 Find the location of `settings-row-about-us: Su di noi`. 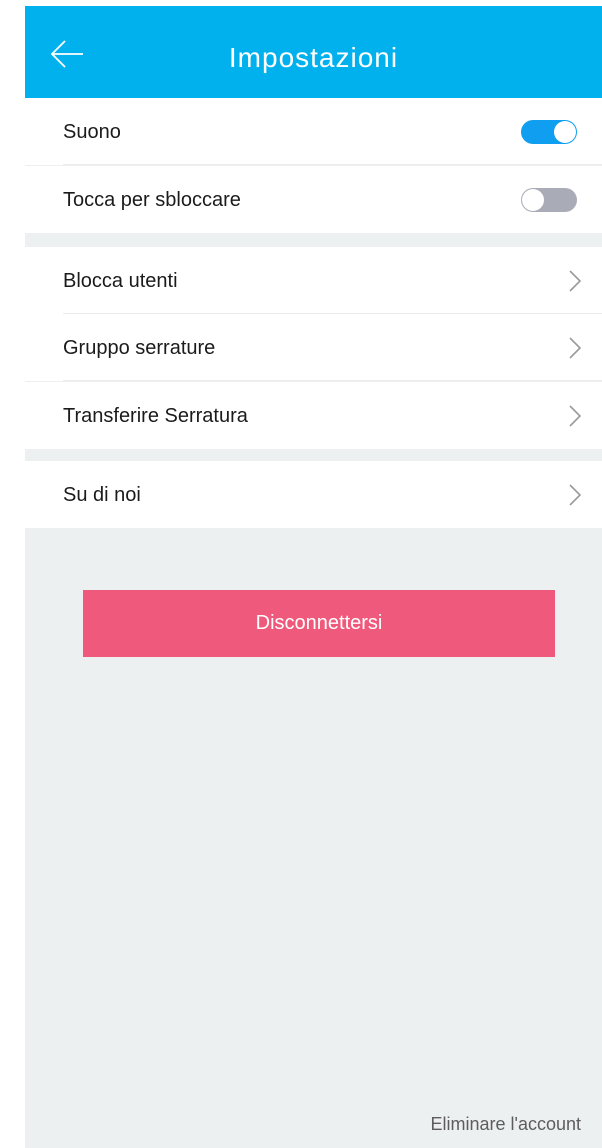

settings-row-about-us: Su di noi is located at coordinates (313, 494).